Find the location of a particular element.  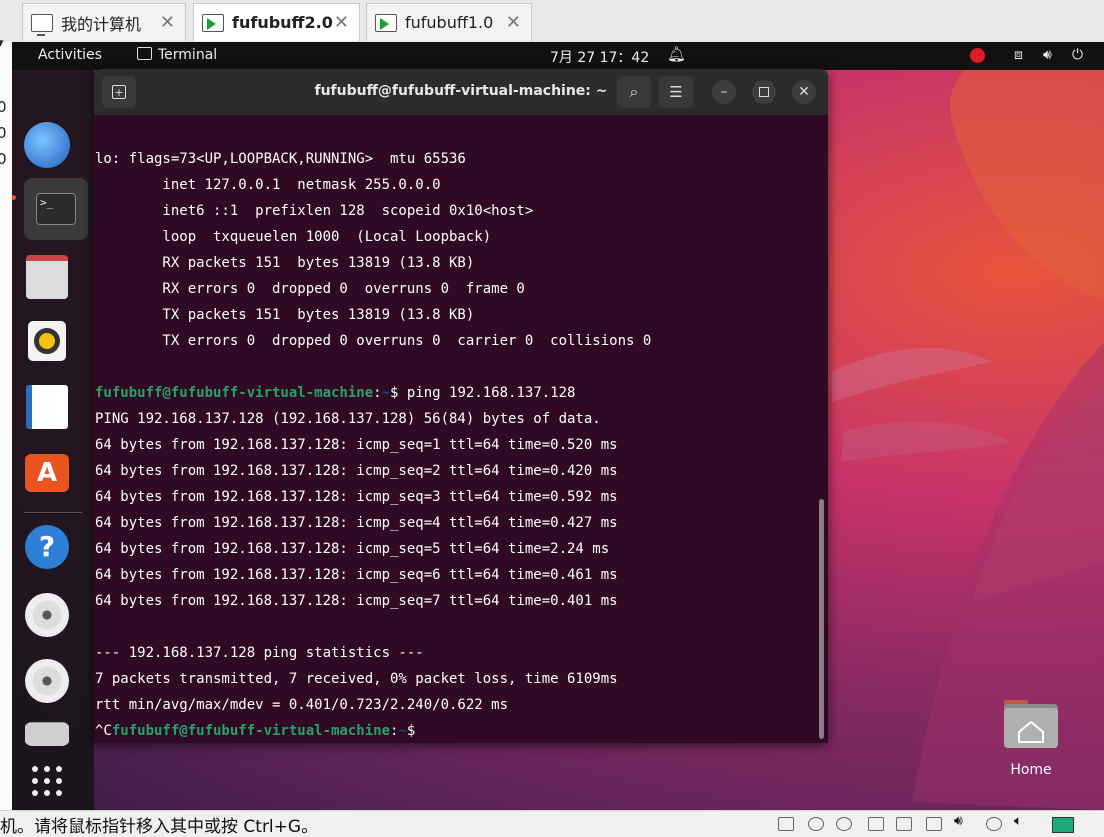

folder-home-icon is located at coordinates (1031, 724).